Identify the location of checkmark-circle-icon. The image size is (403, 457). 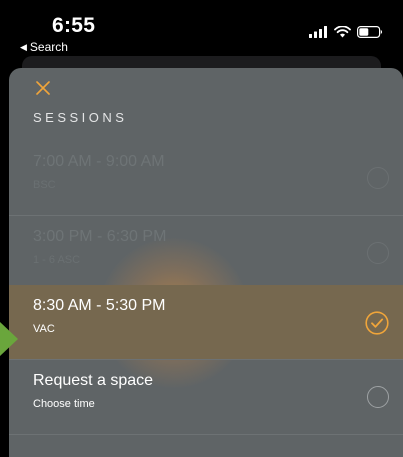
(377, 323).